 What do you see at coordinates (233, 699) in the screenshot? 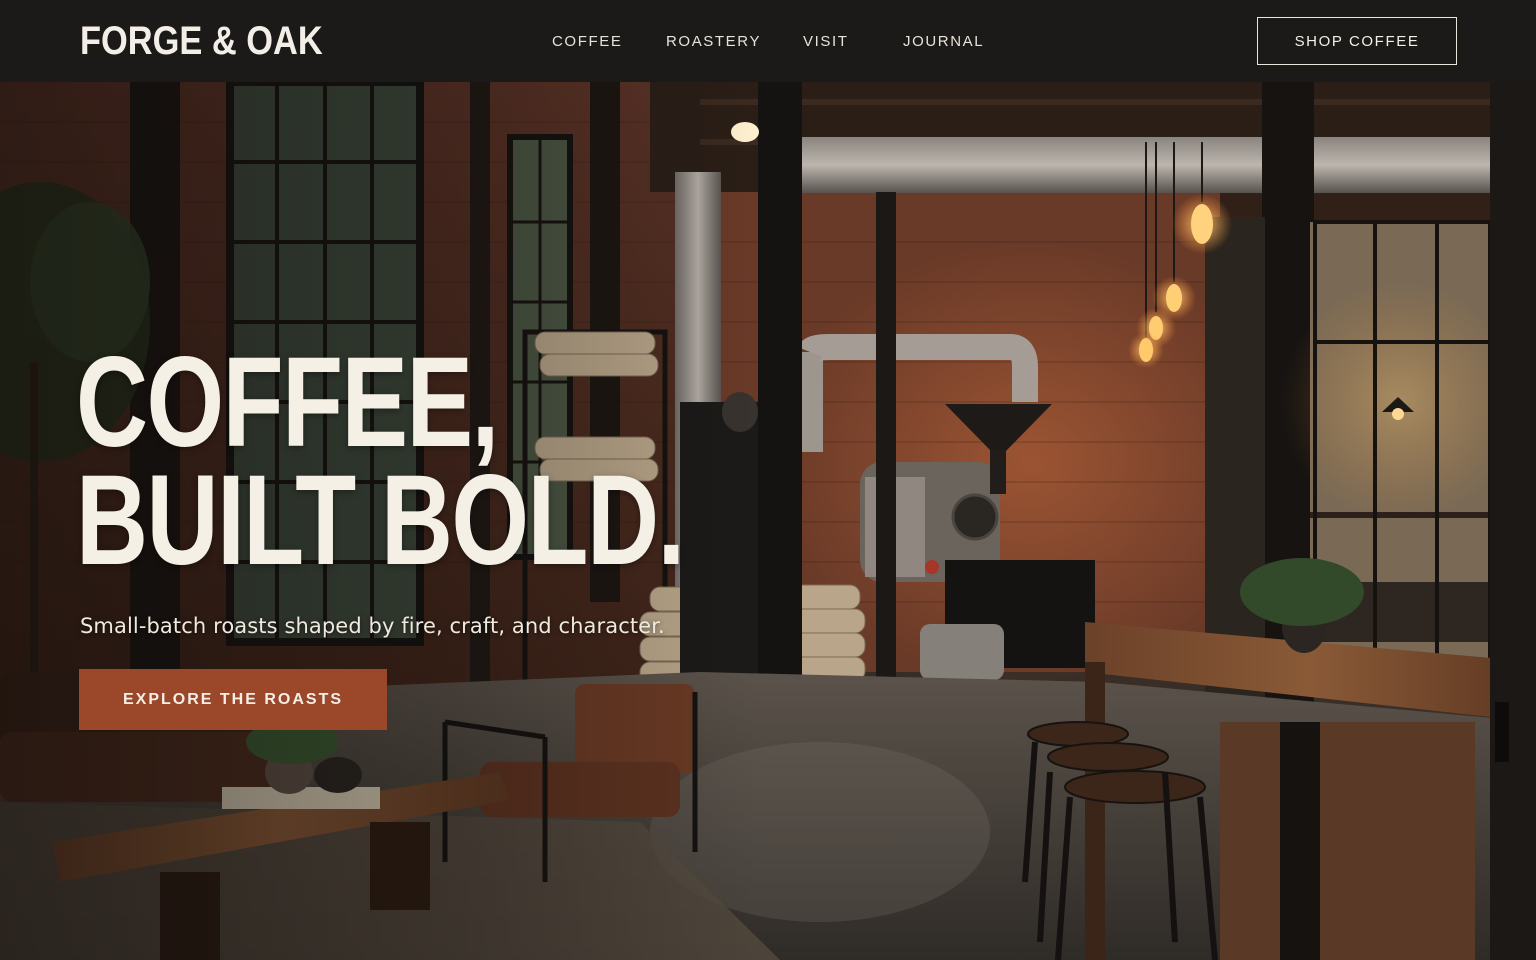
I see `explore-roasts-button: EXPLORE THE ROASTS` at bounding box center [233, 699].